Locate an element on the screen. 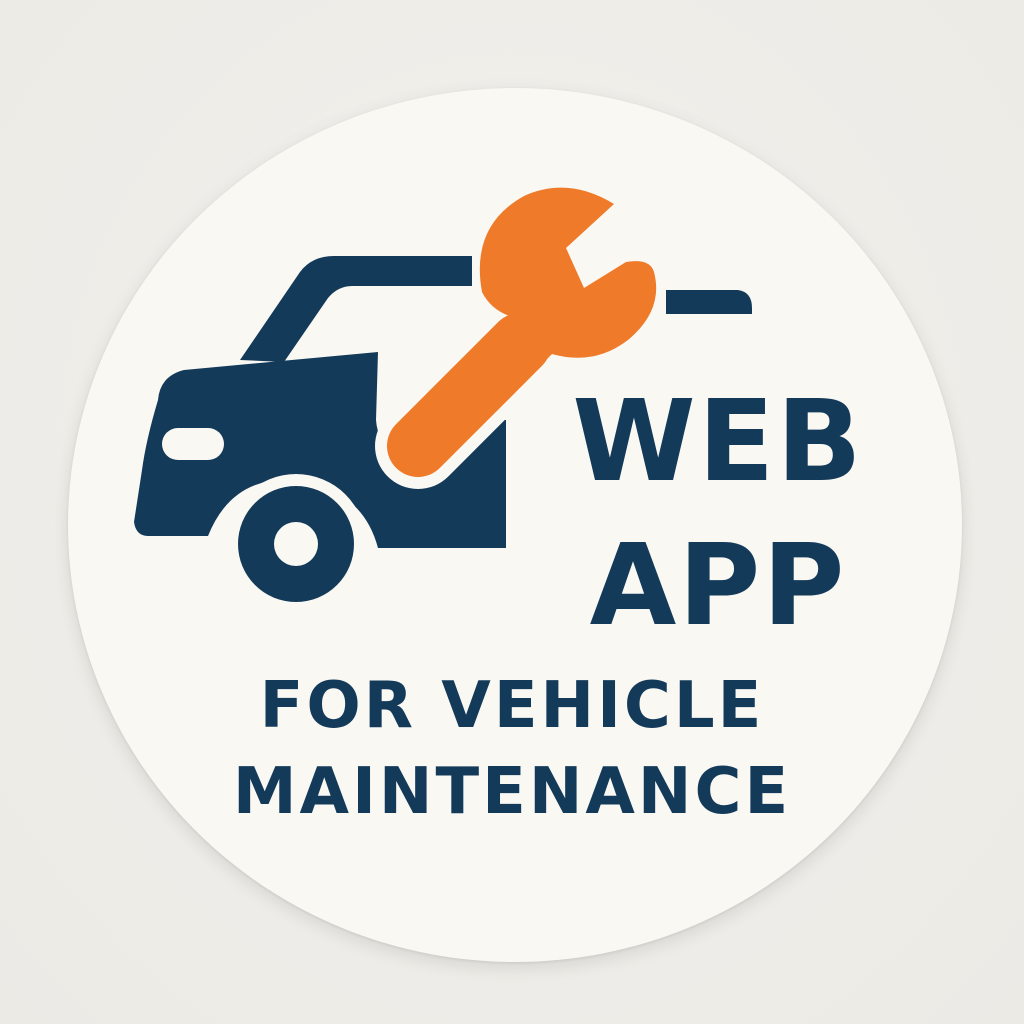 This screenshot has height=1024, width=1024. logo-subtitle-line-2: MAINTENANCE is located at coordinates (512, 792).